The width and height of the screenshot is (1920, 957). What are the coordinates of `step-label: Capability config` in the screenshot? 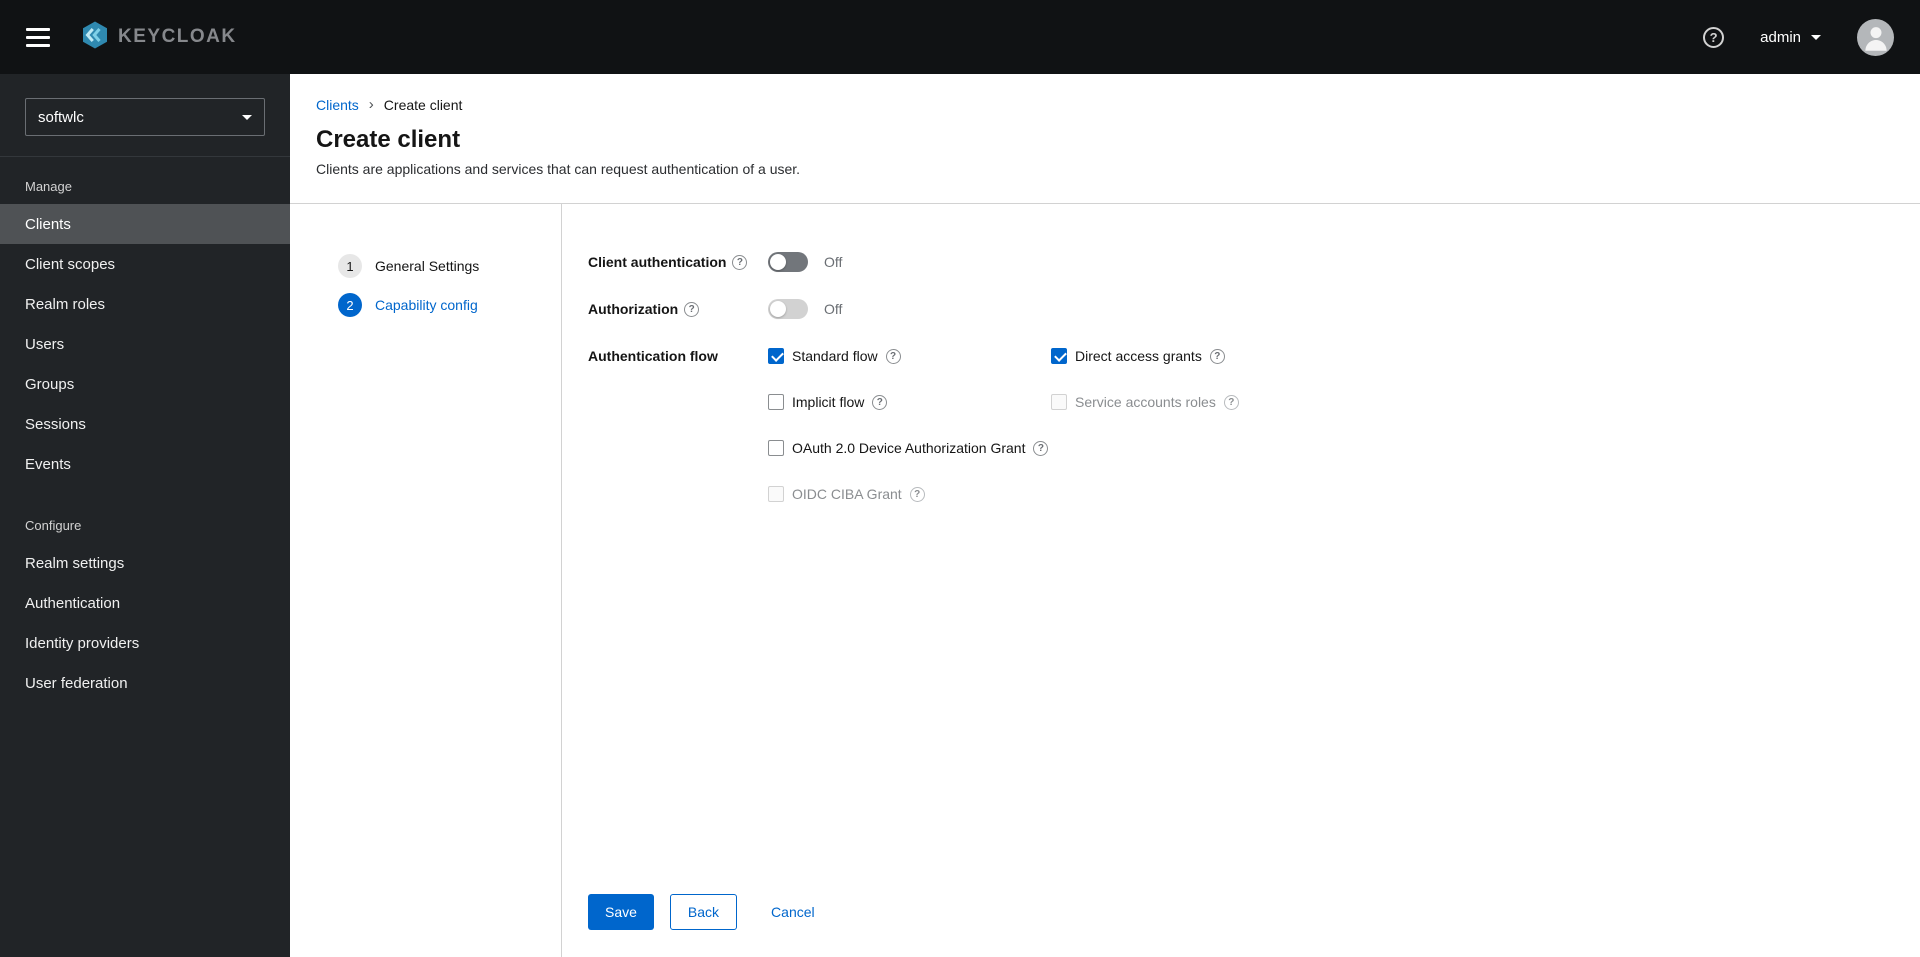 It's located at (426, 305).